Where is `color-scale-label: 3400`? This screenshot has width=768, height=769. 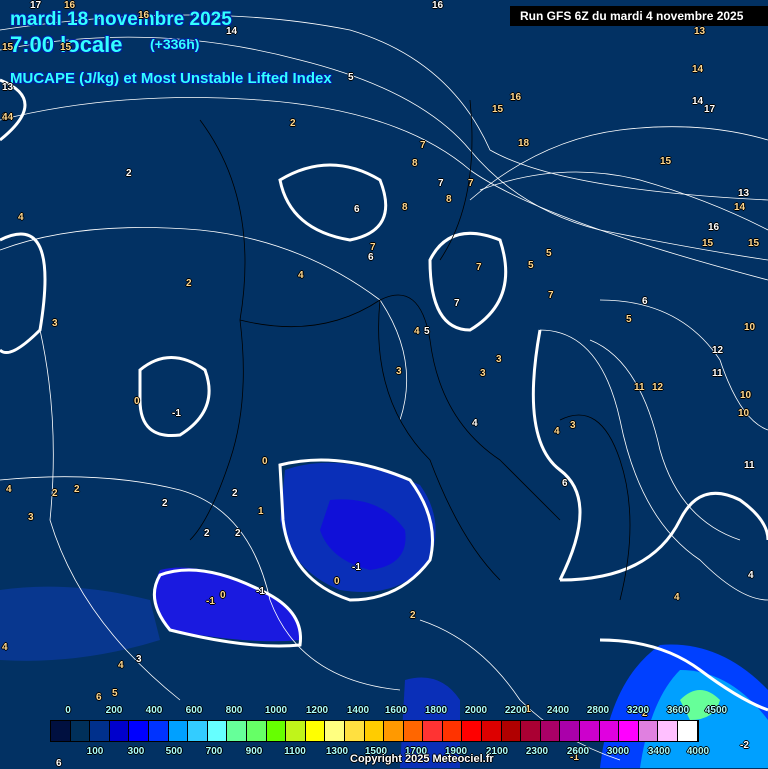
color-scale-label: 3400 is located at coordinates (659, 751).